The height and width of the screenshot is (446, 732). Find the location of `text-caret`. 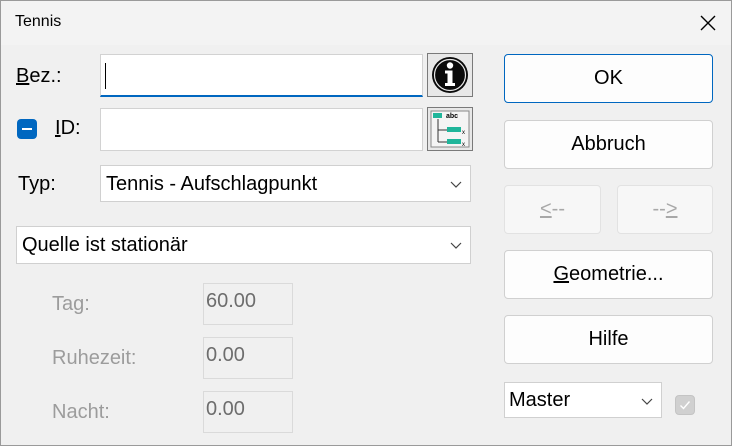

text-caret is located at coordinates (105, 76).